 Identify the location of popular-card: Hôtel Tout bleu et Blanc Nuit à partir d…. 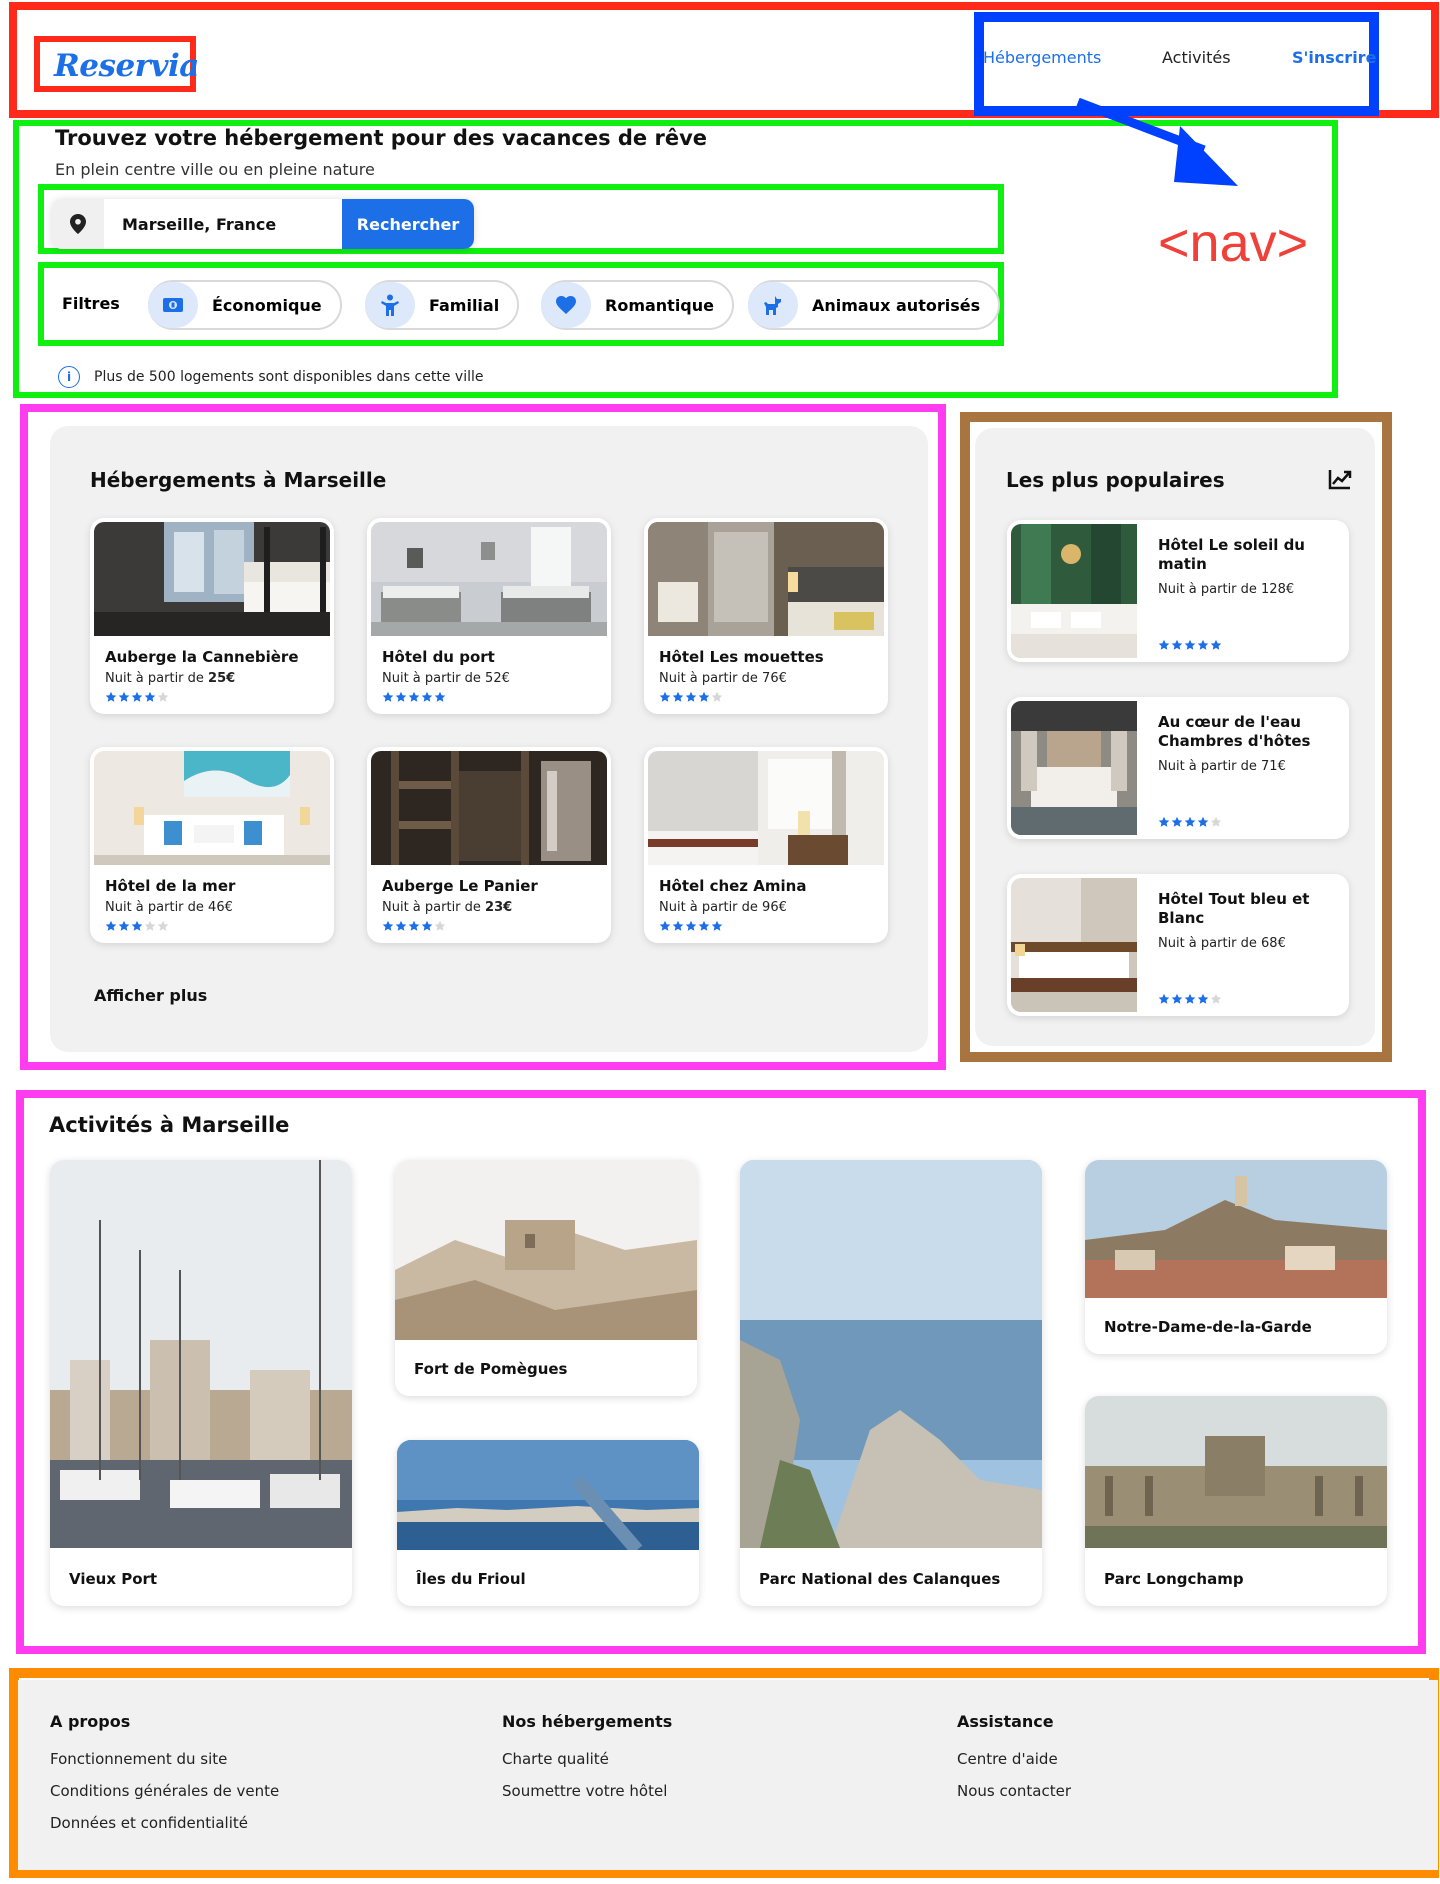
(1178, 945).